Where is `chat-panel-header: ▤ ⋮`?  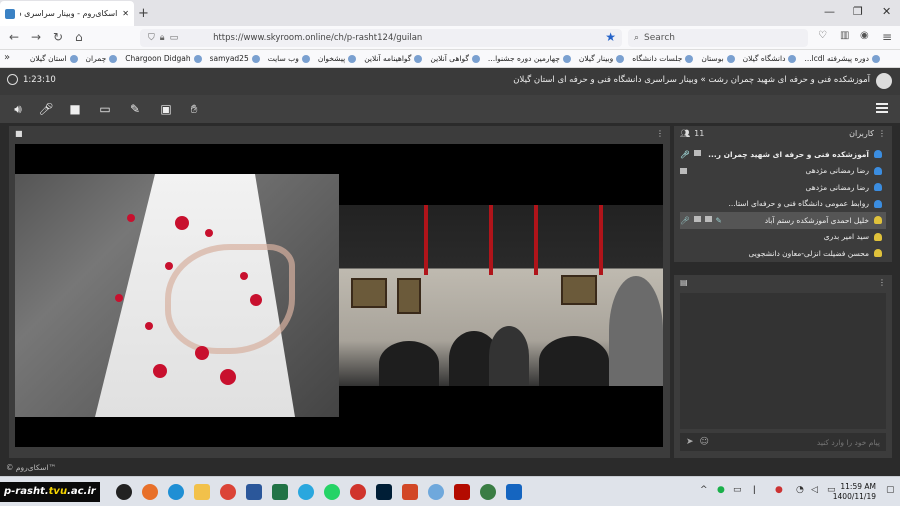
chat-panel-header: ▤ ⋮ is located at coordinates (783, 282).